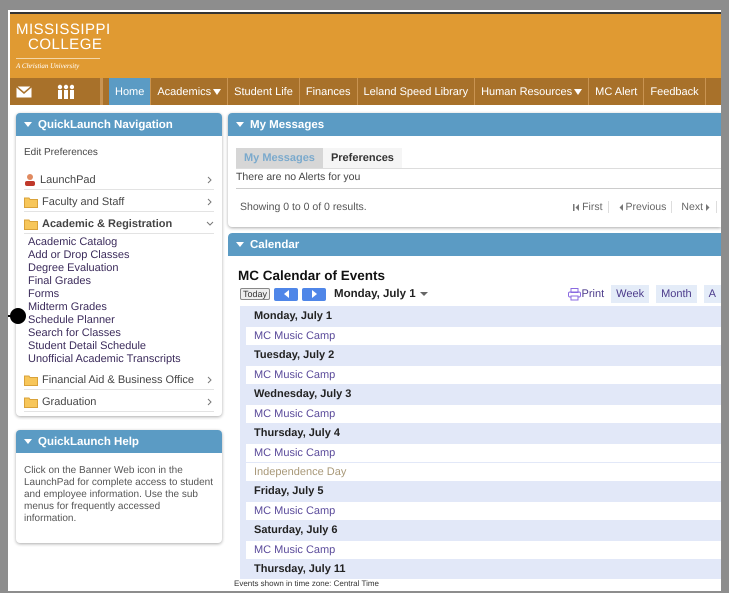  What do you see at coordinates (329, 91) in the screenshot?
I see `nav-tab: Finances` at bounding box center [329, 91].